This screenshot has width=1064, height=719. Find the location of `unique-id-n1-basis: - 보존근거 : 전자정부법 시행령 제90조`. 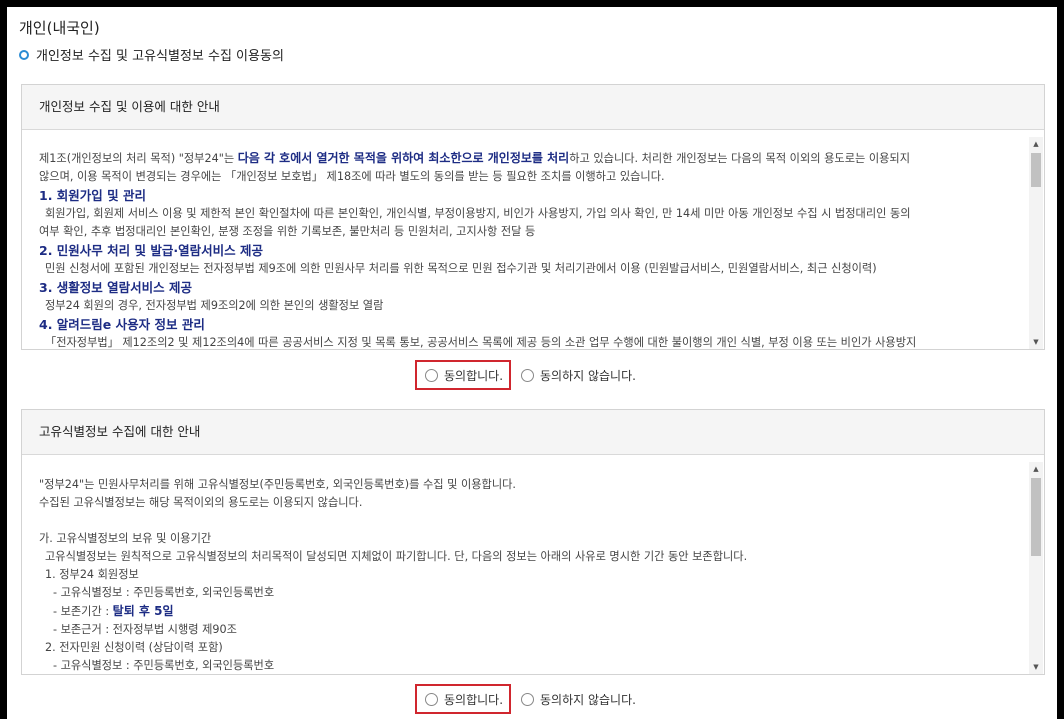

unique-id-n1-basis: - 보존근거 : 전자정부법 시행령 제90조 is located at coordinates (145, 629).